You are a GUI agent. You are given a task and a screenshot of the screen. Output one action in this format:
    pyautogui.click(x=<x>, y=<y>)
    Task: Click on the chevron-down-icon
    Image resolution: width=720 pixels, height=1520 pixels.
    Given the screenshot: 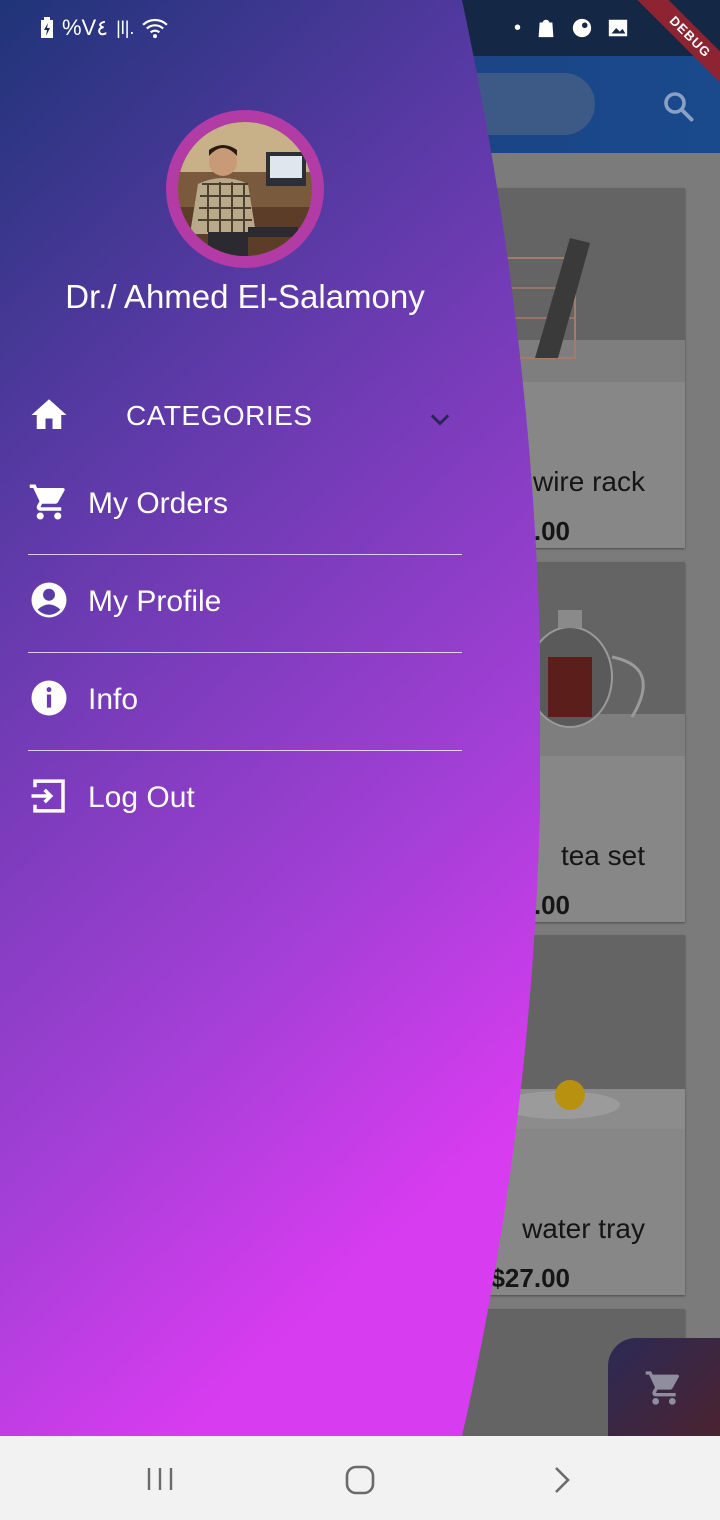 What is the action you would take?
    pyautogui.click(x=440, y=420)
    